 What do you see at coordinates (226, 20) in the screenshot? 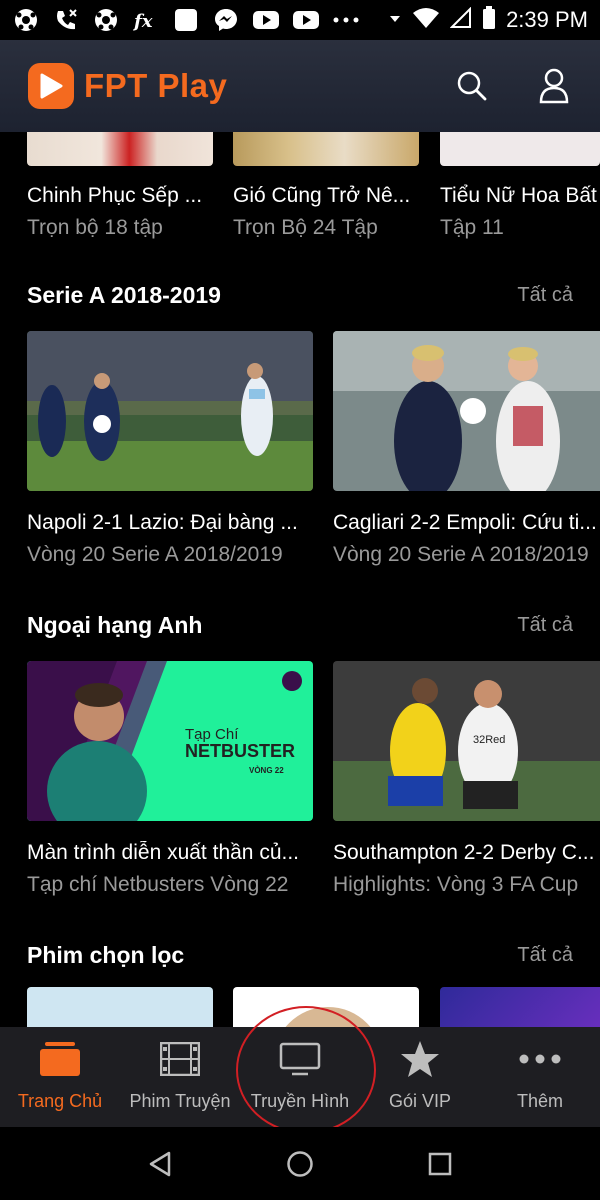
I see `messenger-icon` at bounding box center [226, 20].